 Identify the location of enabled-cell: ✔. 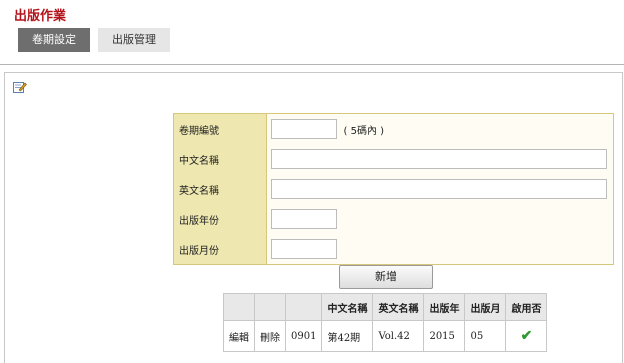
(526, 336).